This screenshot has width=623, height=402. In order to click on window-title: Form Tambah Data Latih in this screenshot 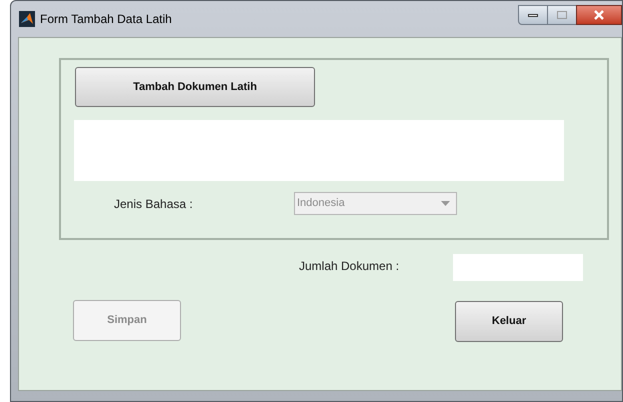, I will do `click(106, 19)`.